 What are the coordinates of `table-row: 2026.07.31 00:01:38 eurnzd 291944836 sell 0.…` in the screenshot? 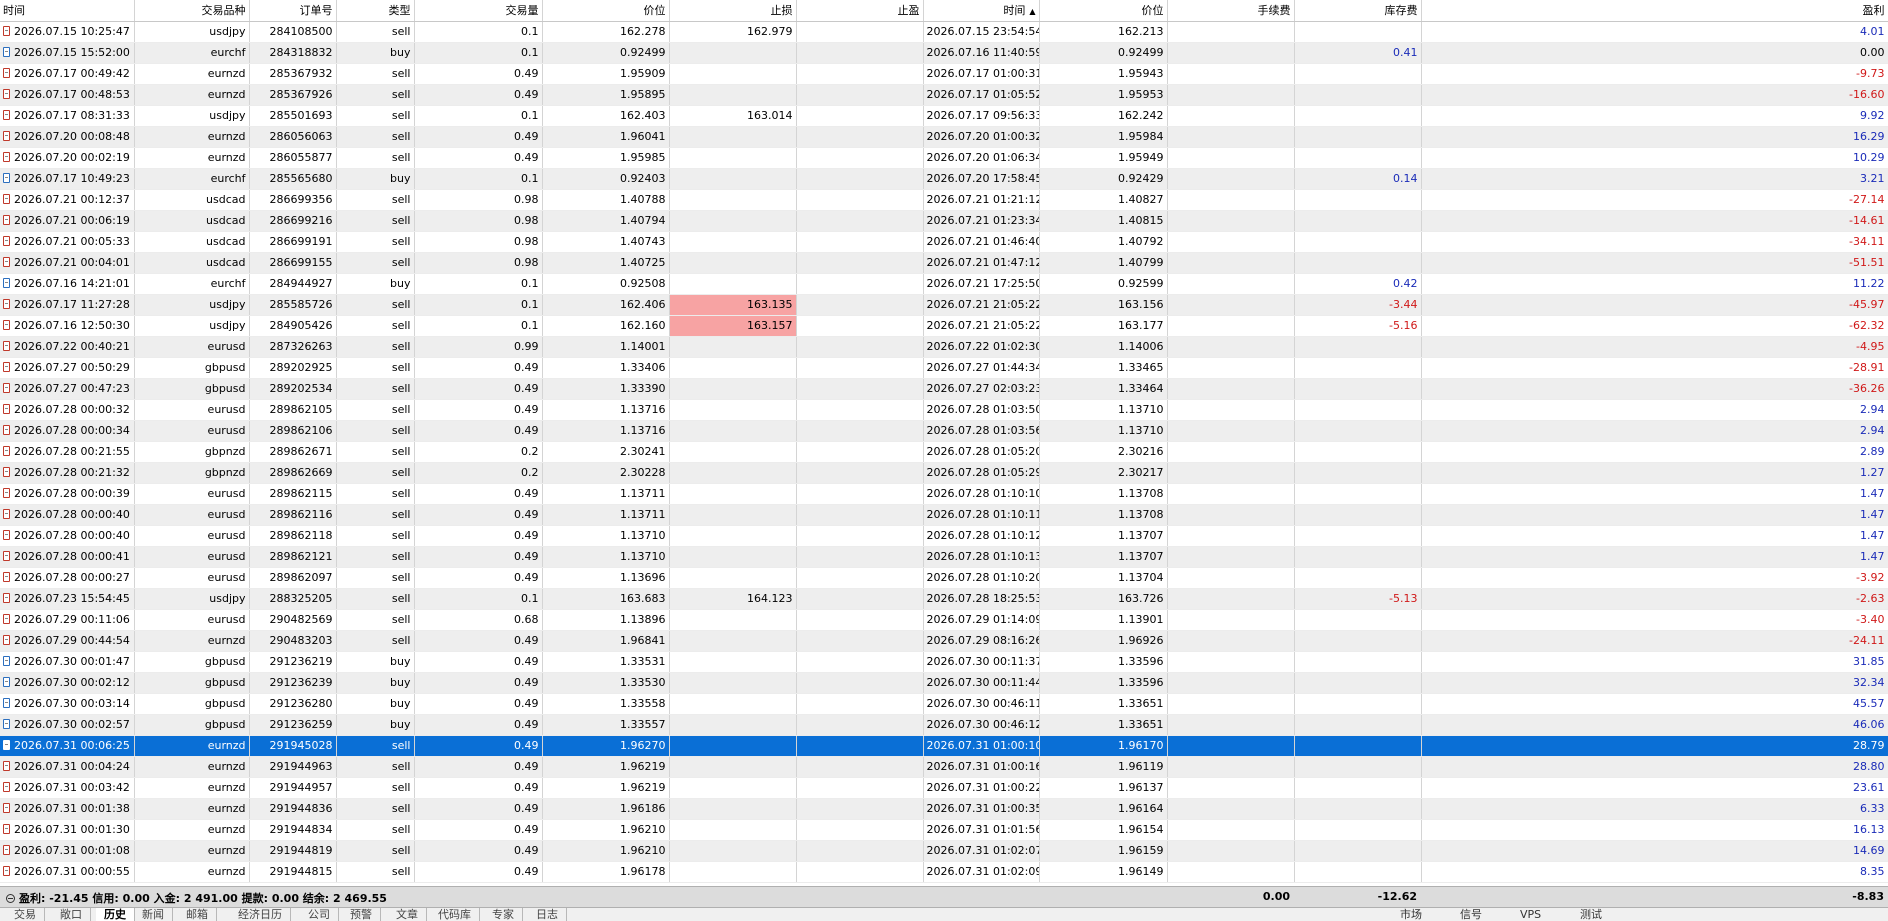 It's located at (944, 809).